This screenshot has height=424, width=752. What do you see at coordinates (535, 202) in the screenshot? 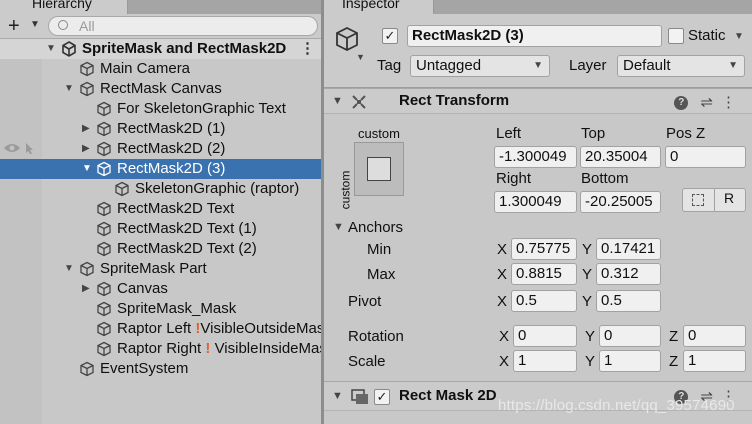
I see `right-field: 1.300049` at bounding box center [535, 202].